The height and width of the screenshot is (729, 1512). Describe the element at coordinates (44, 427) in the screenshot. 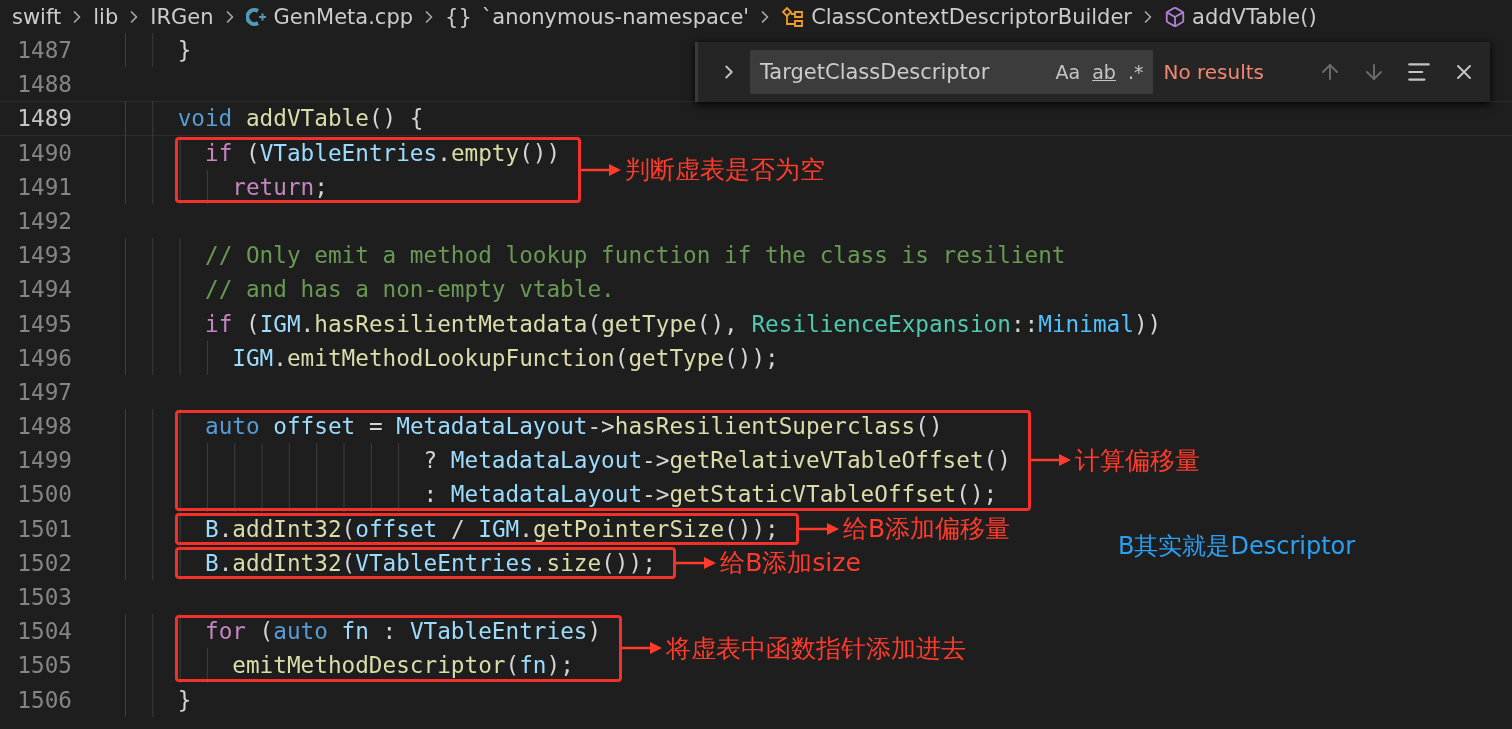

I see `line-number: 1498` at that location.